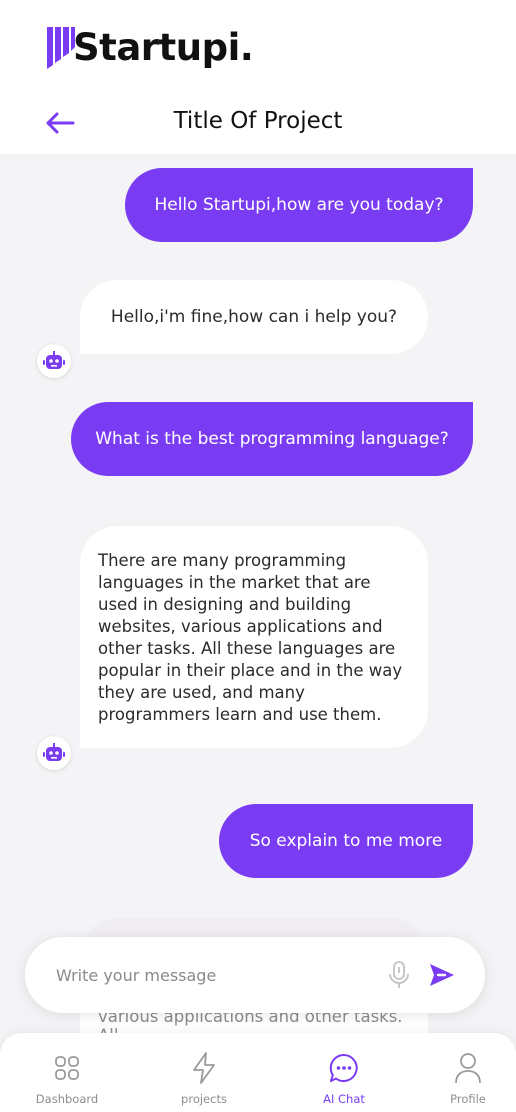 Image resolution: width=516 pixels, height=1112 pixels. I want to click on user-message: Hello Startupi,how are you today?, so click(299, 205).